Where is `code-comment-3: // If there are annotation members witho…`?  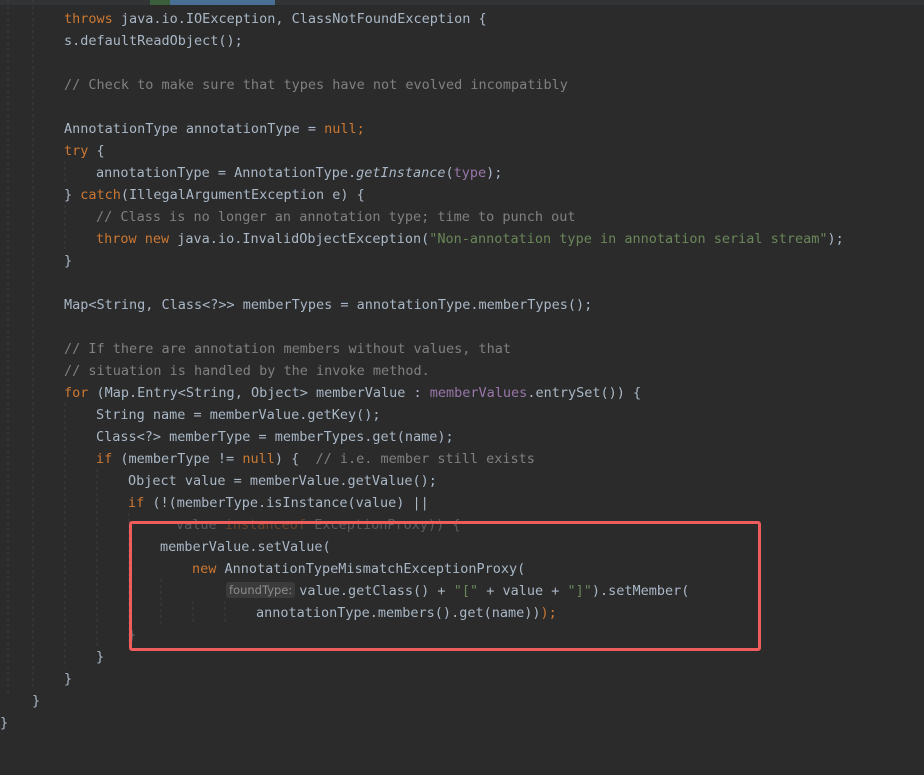 code-comment-3: // If there are annotation members witho… is located at coordinates (287, 349).